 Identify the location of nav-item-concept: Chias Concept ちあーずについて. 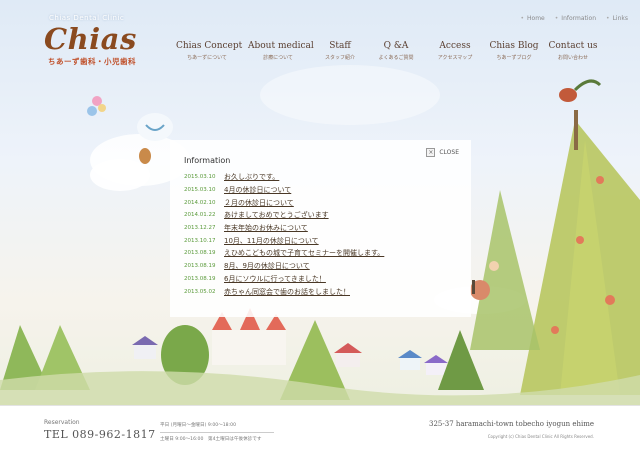
(209, 51).